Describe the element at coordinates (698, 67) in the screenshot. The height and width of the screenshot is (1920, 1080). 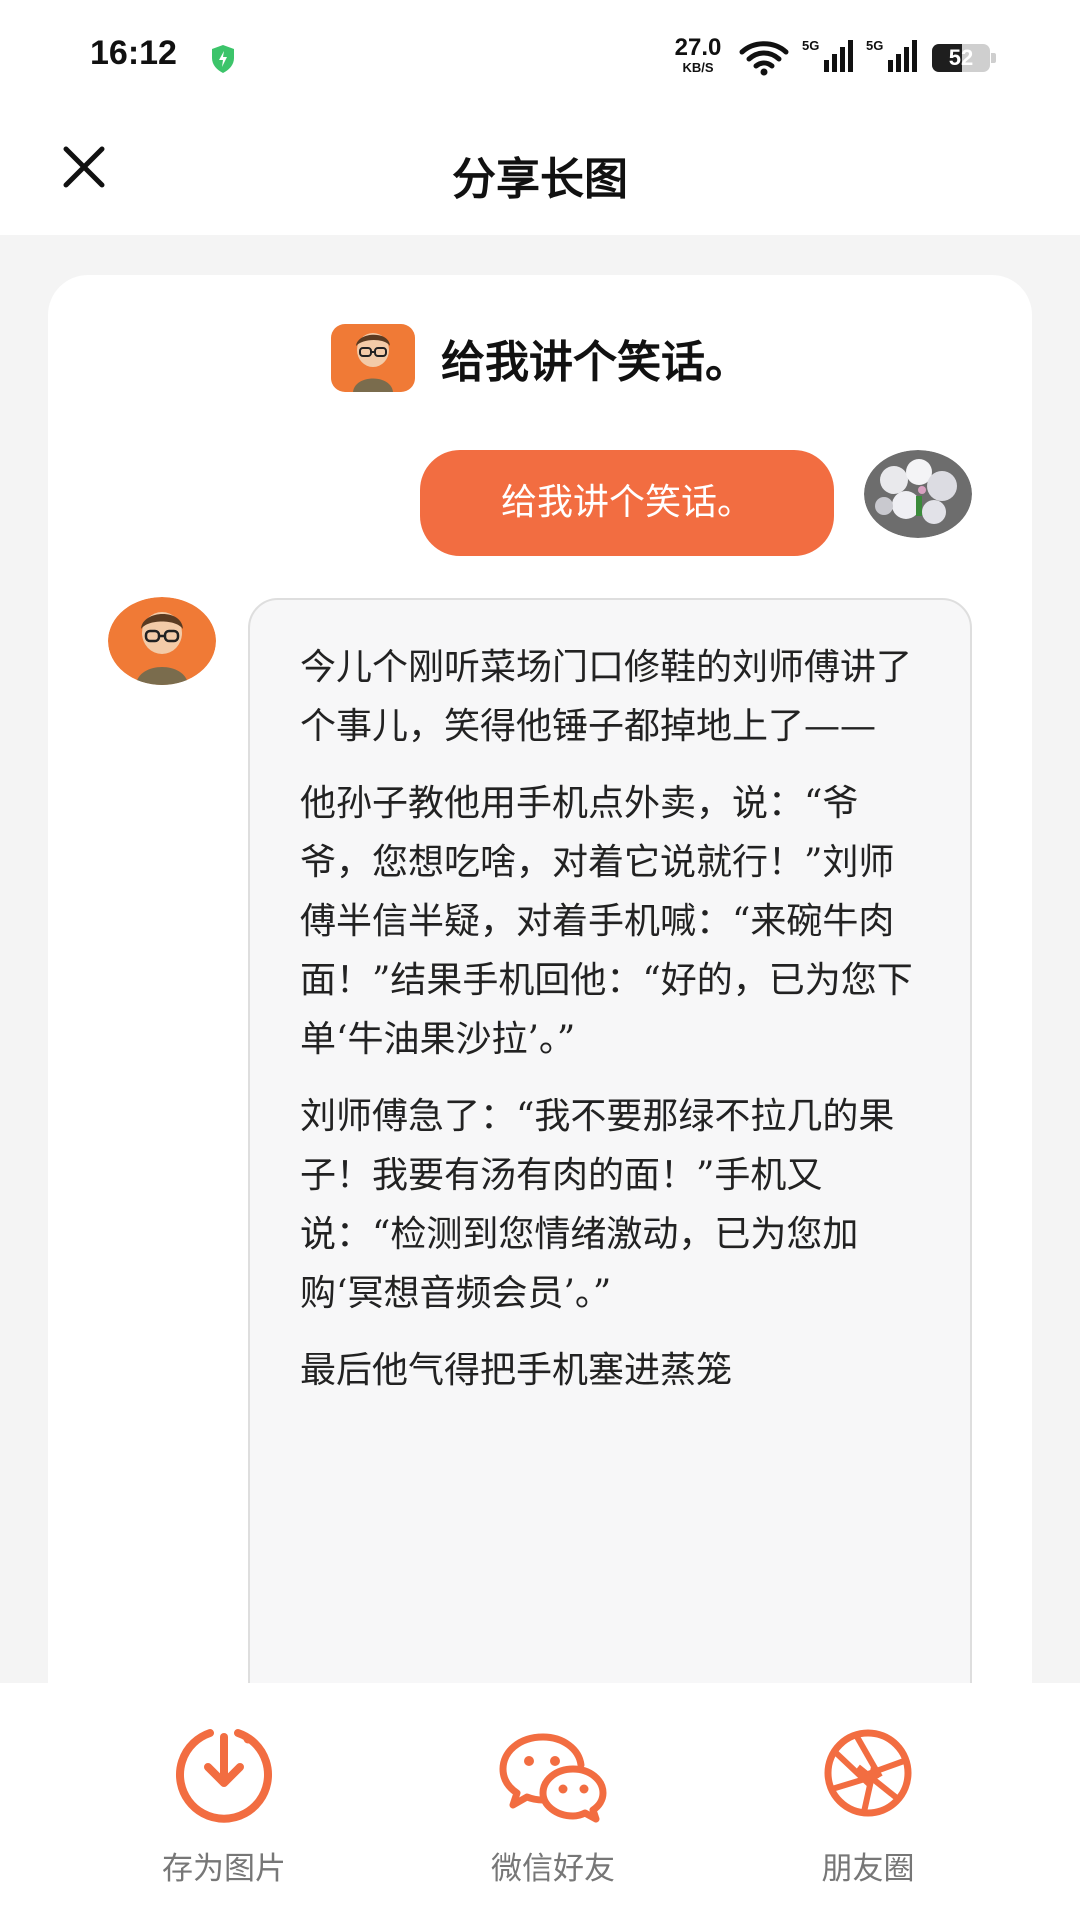
I see `network-speed-unit: KB/S` at that location.